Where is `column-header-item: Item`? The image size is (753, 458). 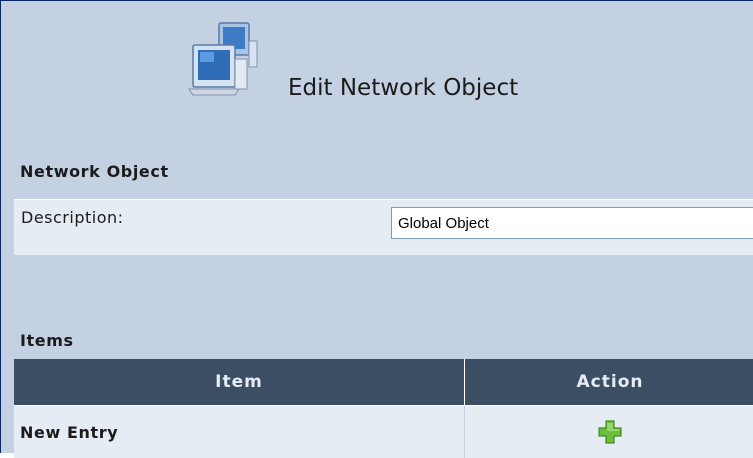 column-header-item: Item is located at coordinates (239, 382).